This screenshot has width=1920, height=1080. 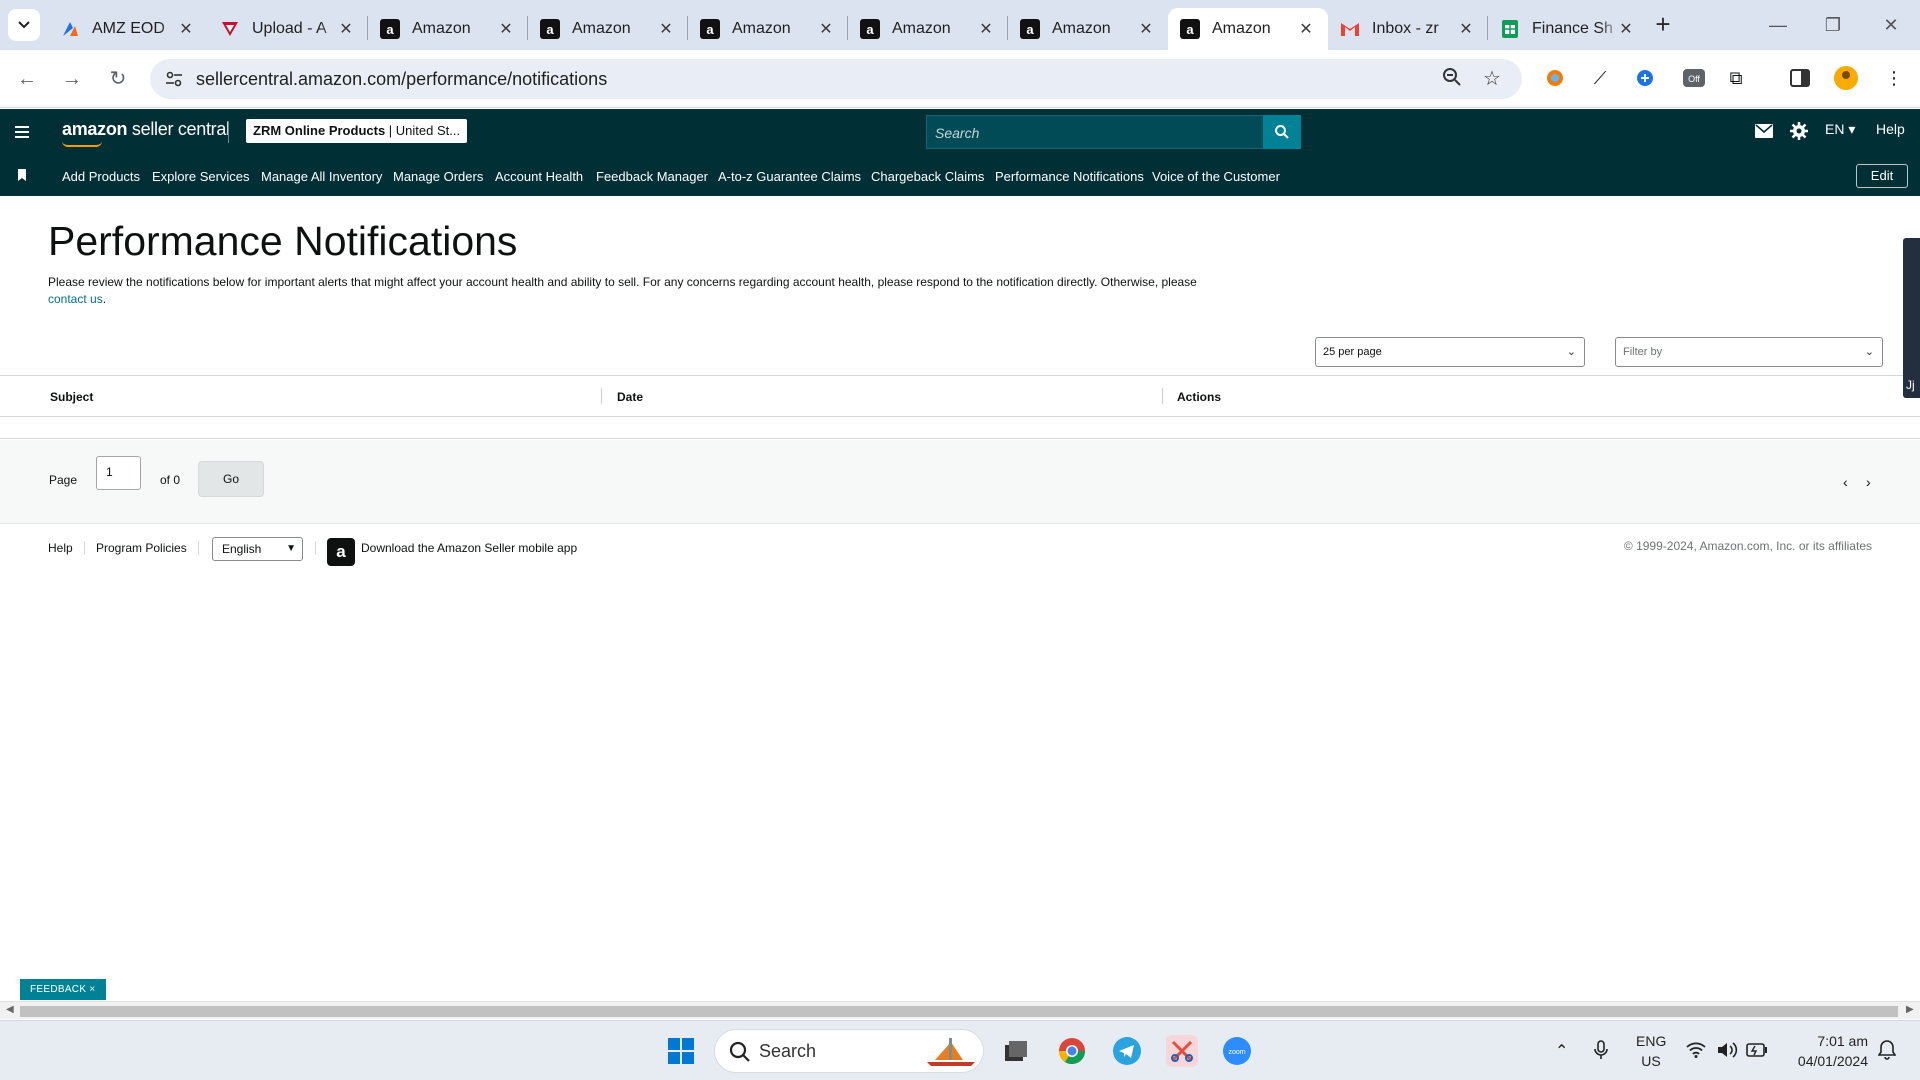 What do you see at coordinates (1910, 1009) in the screenshot?
I see `scroll-right-icon: ▶` at bounding box center [1910, 1009].